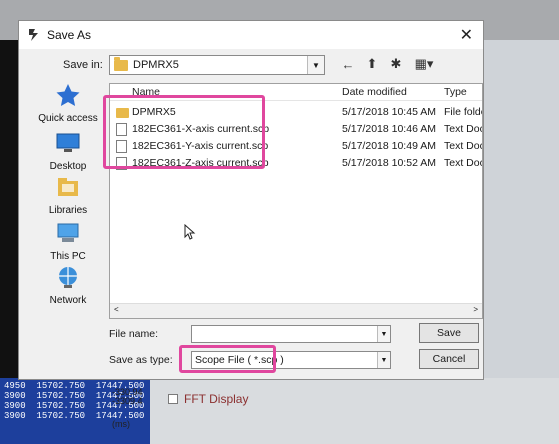  Describe the element at coordinates (251, 35) in the screenshot. I see `title-bar: Save As ✕` at that location.